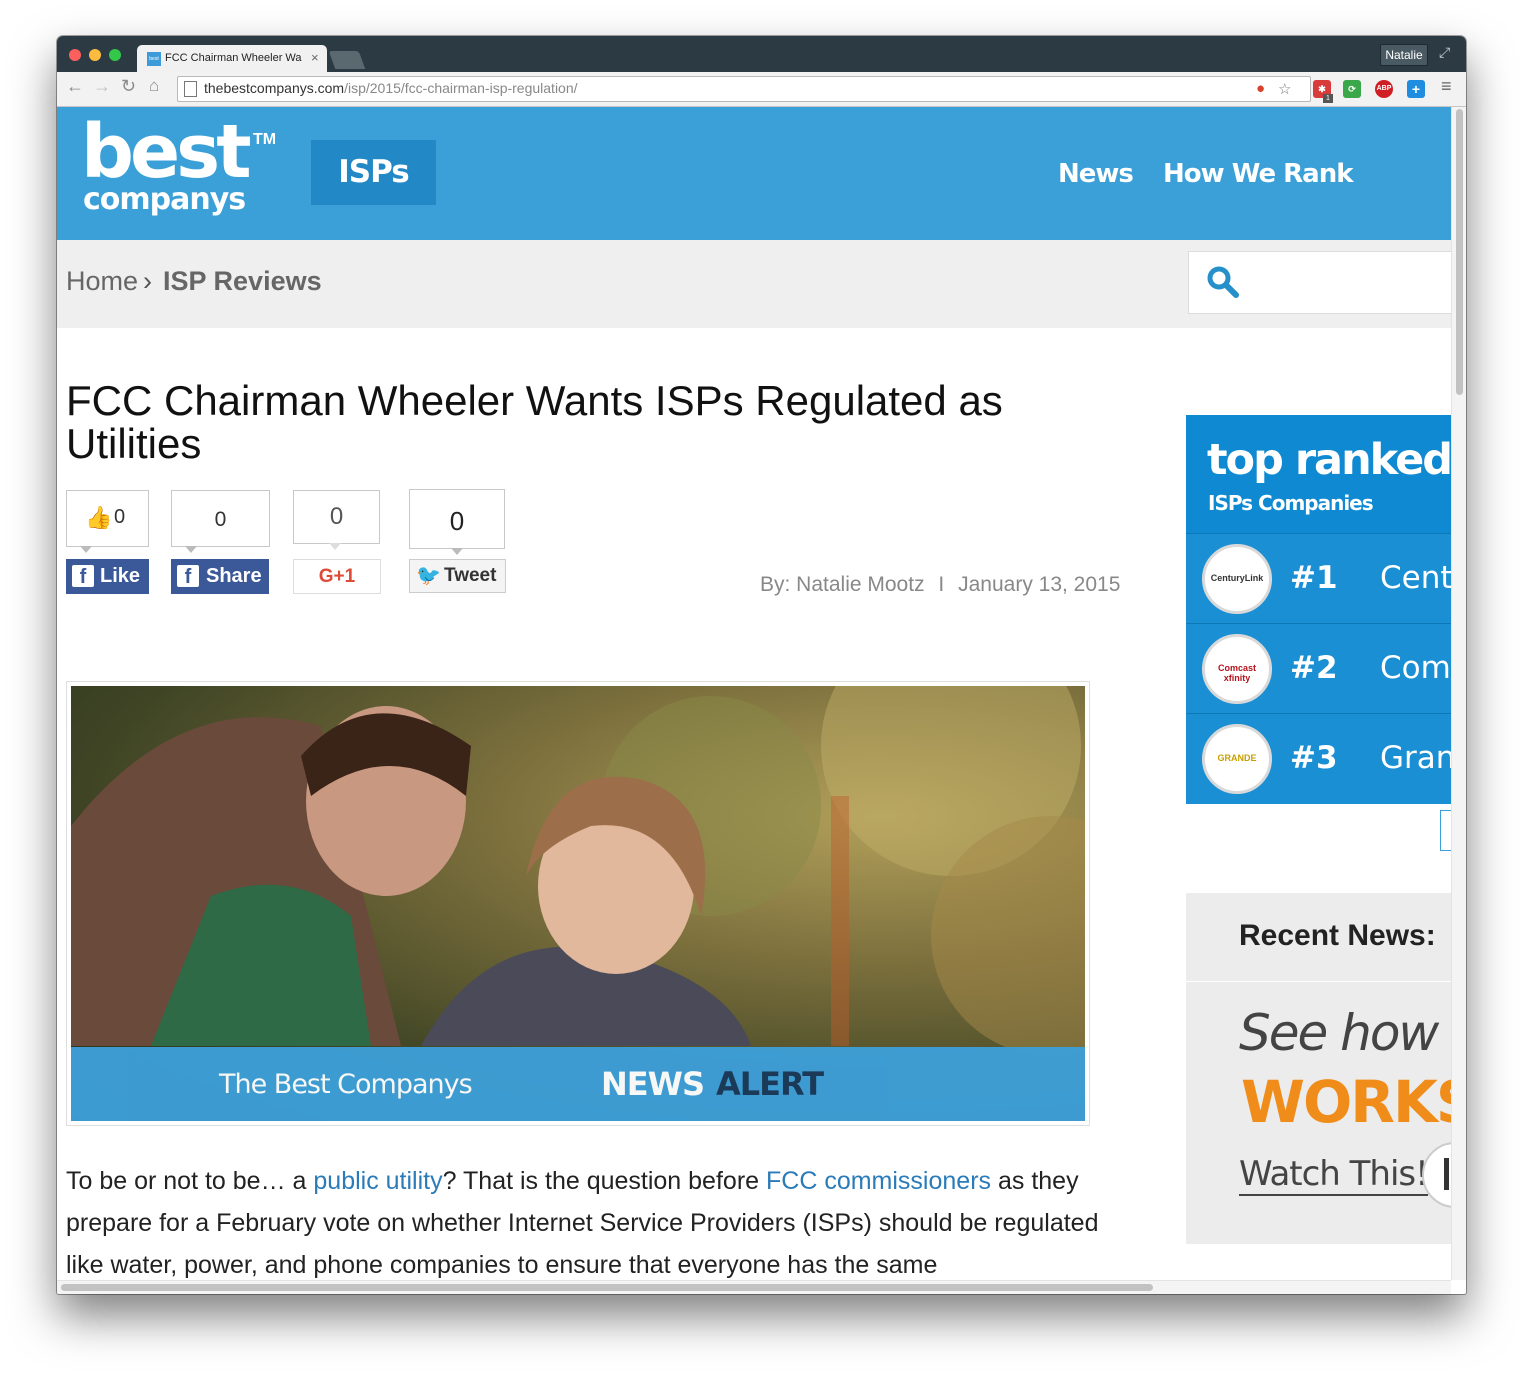 The width and height of the screenshot is (1523, 1374). Describe the element at coordinates (1415, 758) in the screenshot. I see `company-name-3: Grande` at that location.